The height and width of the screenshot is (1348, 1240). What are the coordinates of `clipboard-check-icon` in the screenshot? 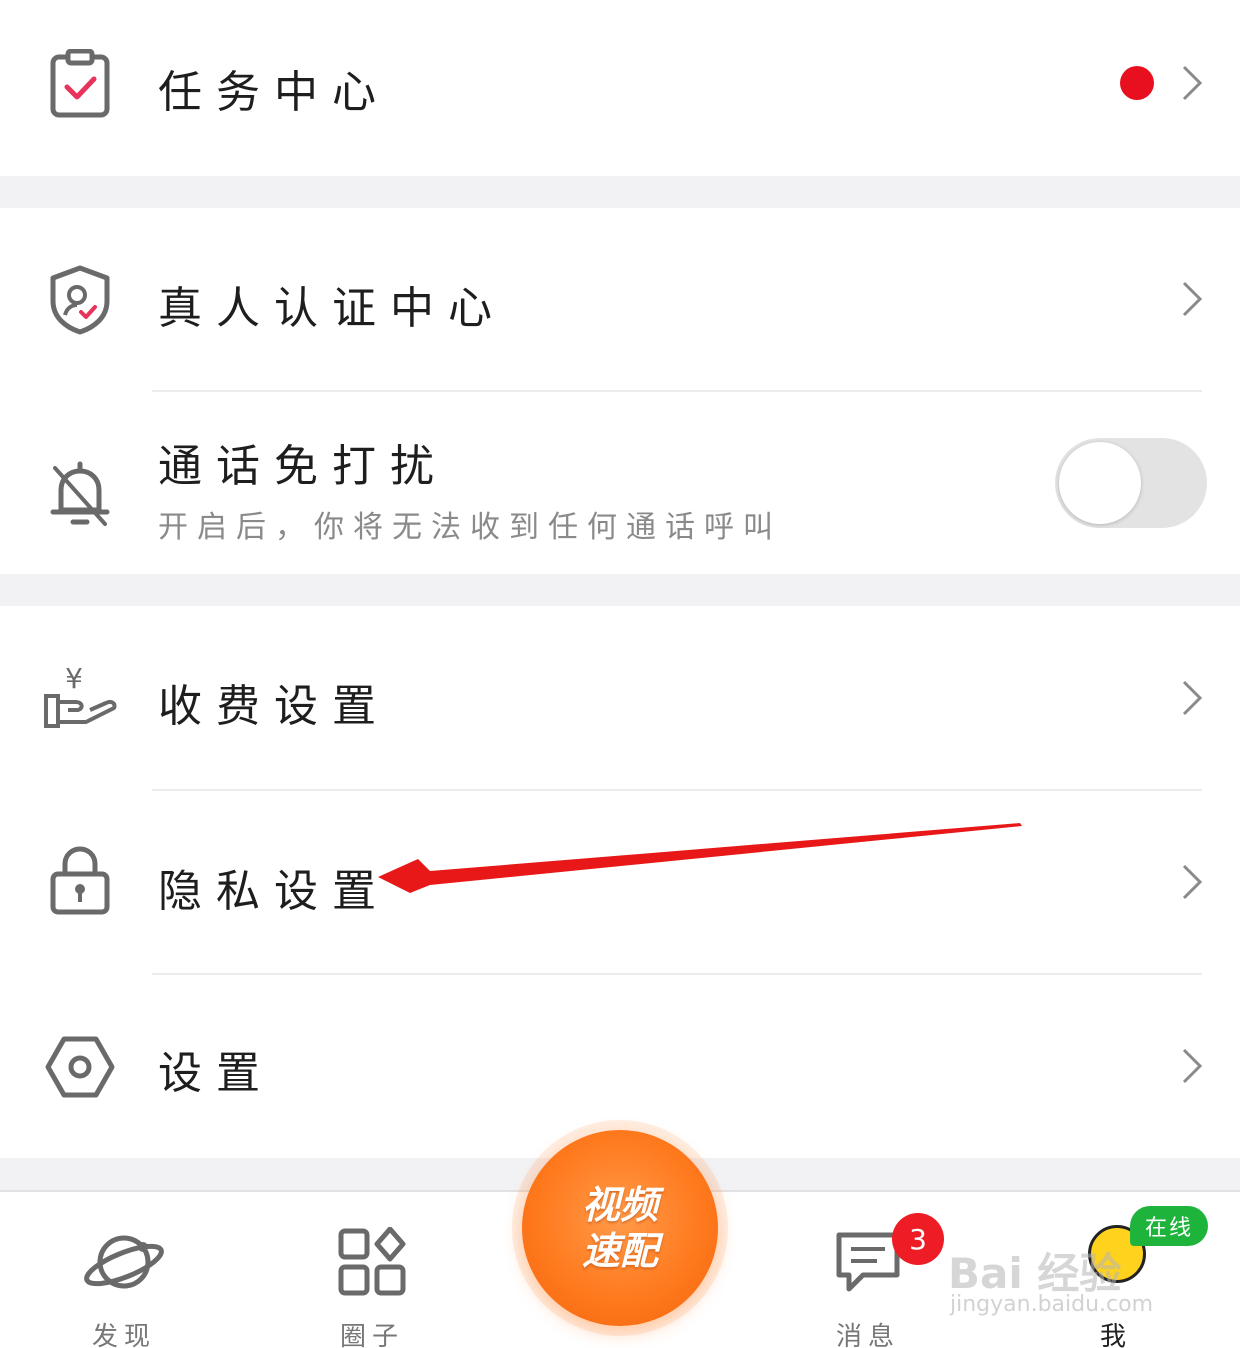 It's located at (80, 84).